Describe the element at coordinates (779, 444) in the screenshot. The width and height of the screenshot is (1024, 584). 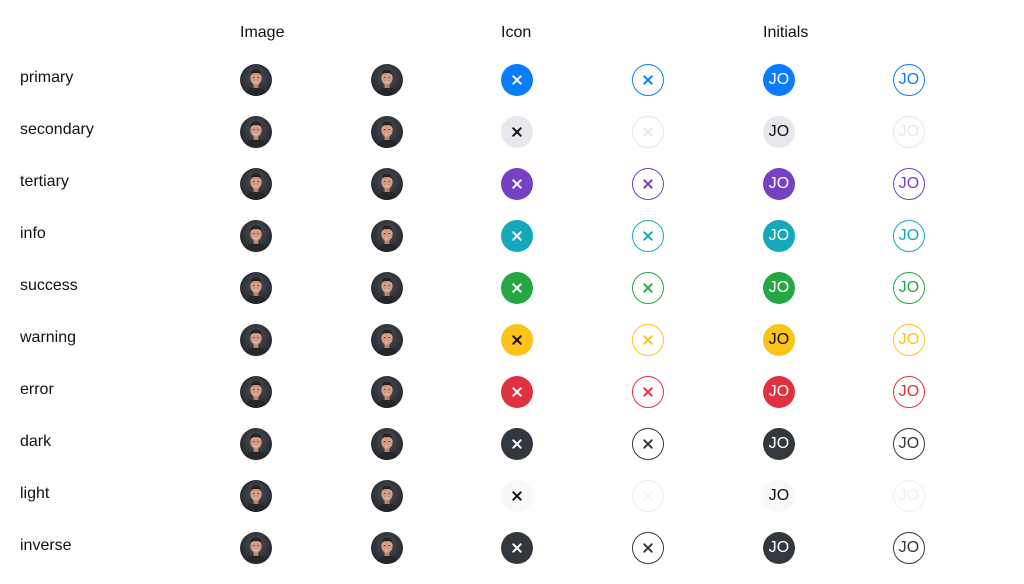
I see `avatar-initials-solid-dark: JO` at that location.